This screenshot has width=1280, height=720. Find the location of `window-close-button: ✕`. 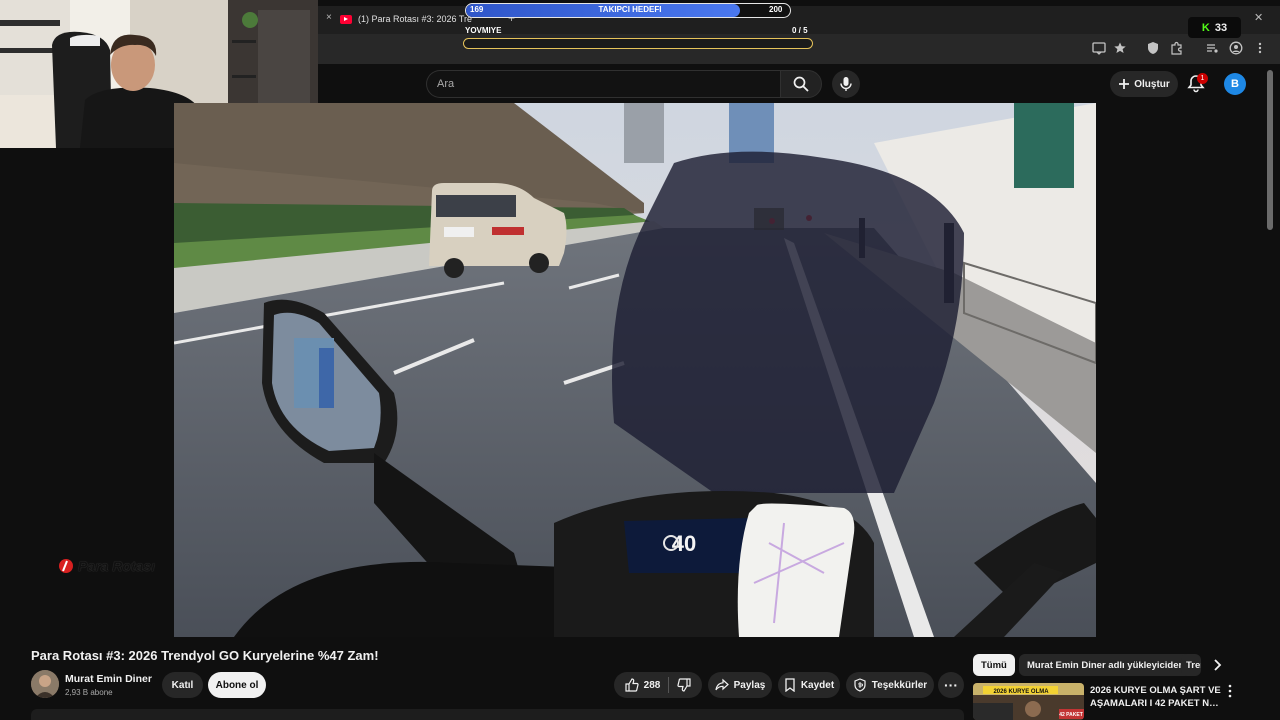

window-close-button: ✕ is located at coordinates (1258, 17).